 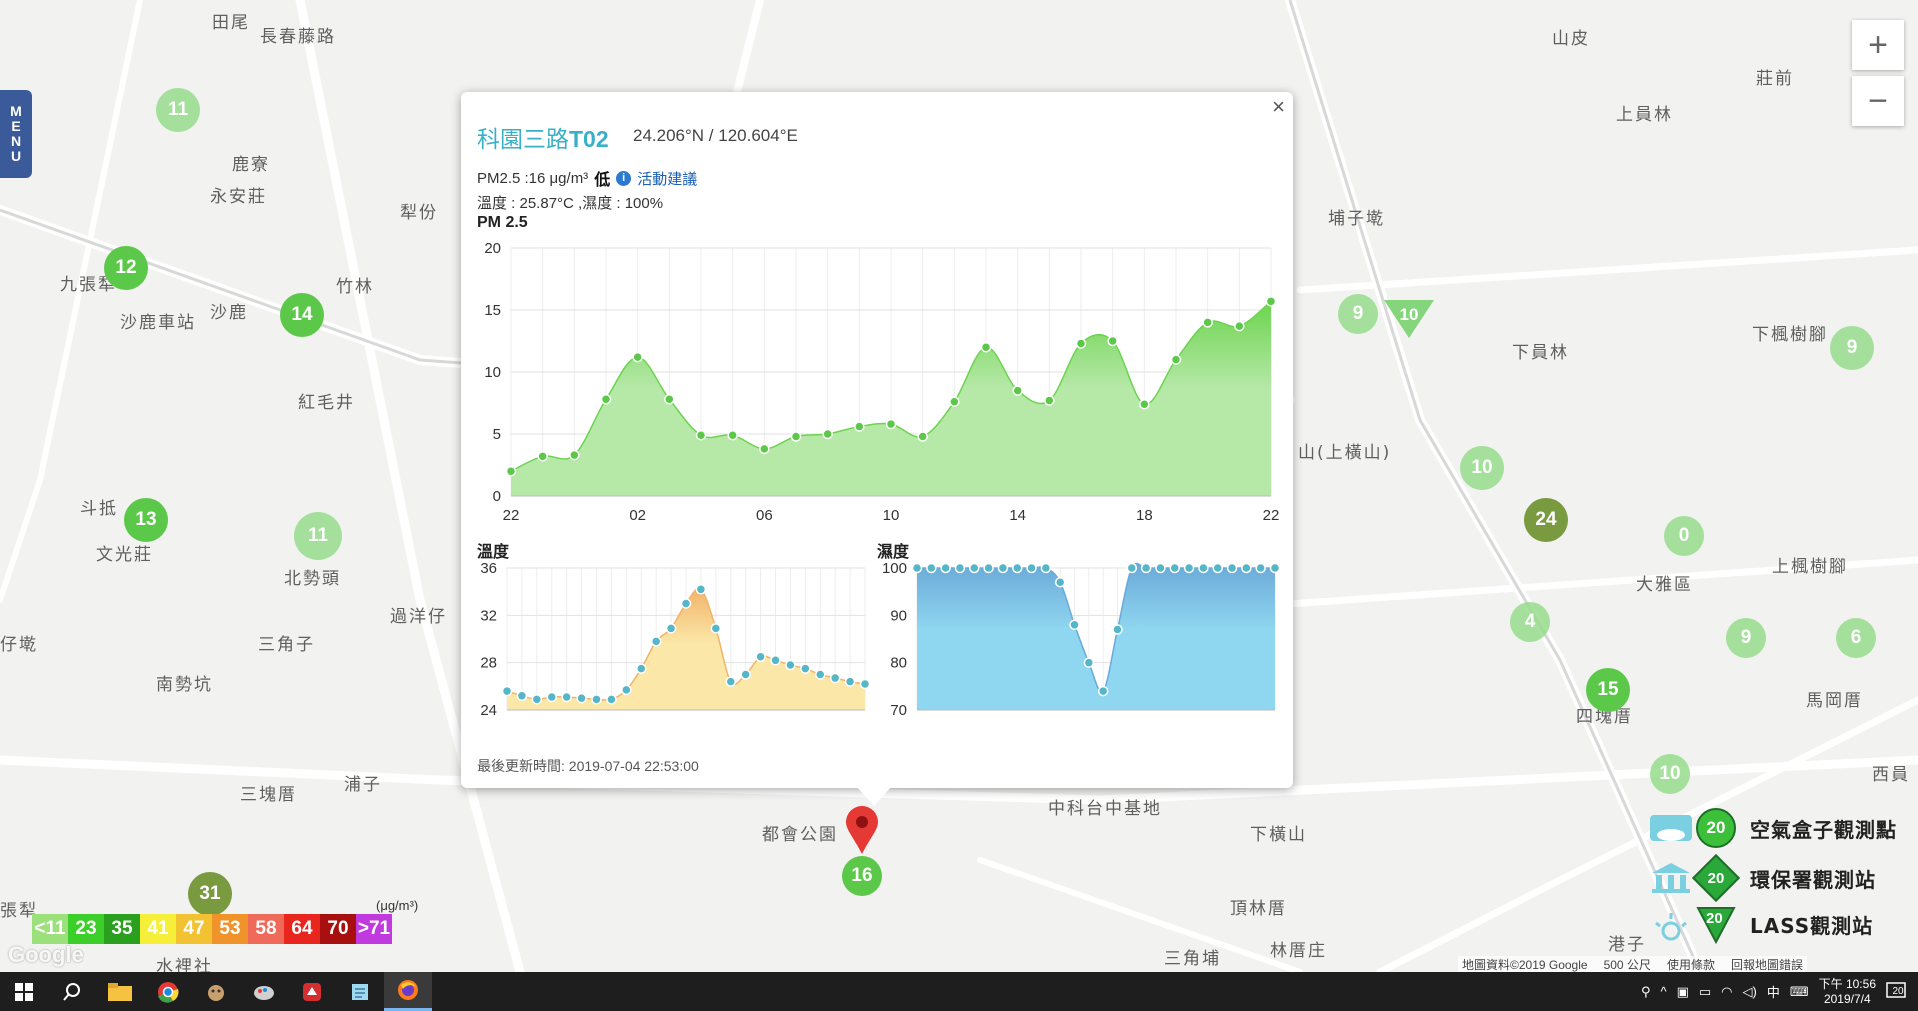 I want to click on security-icon: ▣, so click(x=1683, y=992).